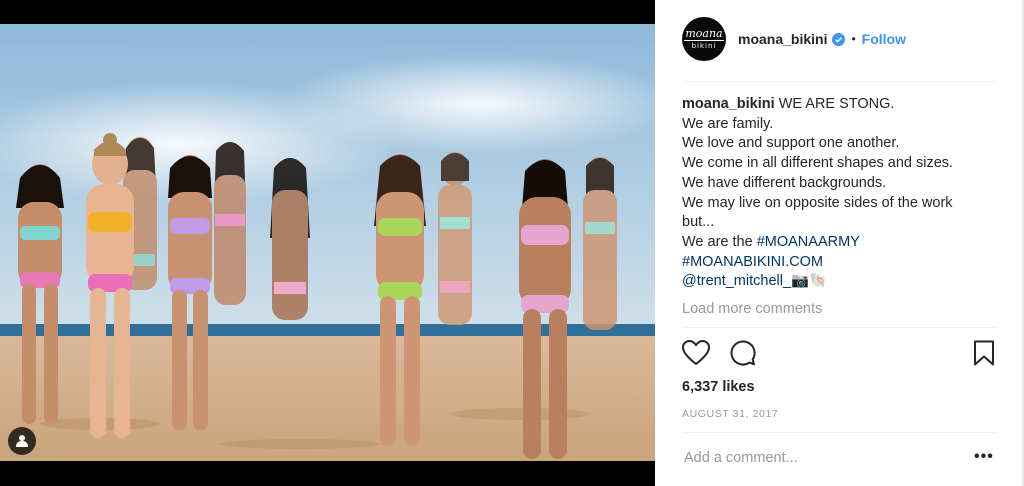 This screenshot has width=1024, height=486. What do you see at coordinates (736, 281) in the screenshot?
I see `mention-link: @trent_mitchell_` at bounding box center [736, 281].